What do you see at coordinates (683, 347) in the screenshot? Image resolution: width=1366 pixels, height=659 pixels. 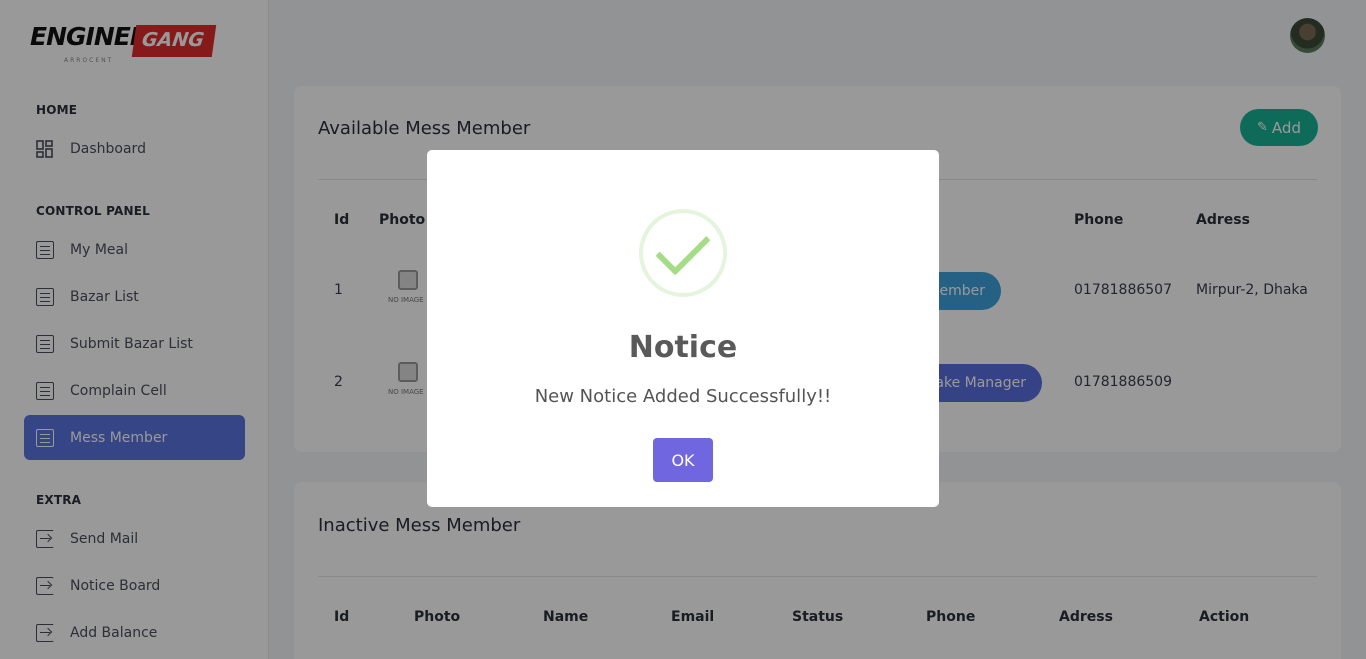 I see `dialog-title: Notice` at bounding box center [683, 347].